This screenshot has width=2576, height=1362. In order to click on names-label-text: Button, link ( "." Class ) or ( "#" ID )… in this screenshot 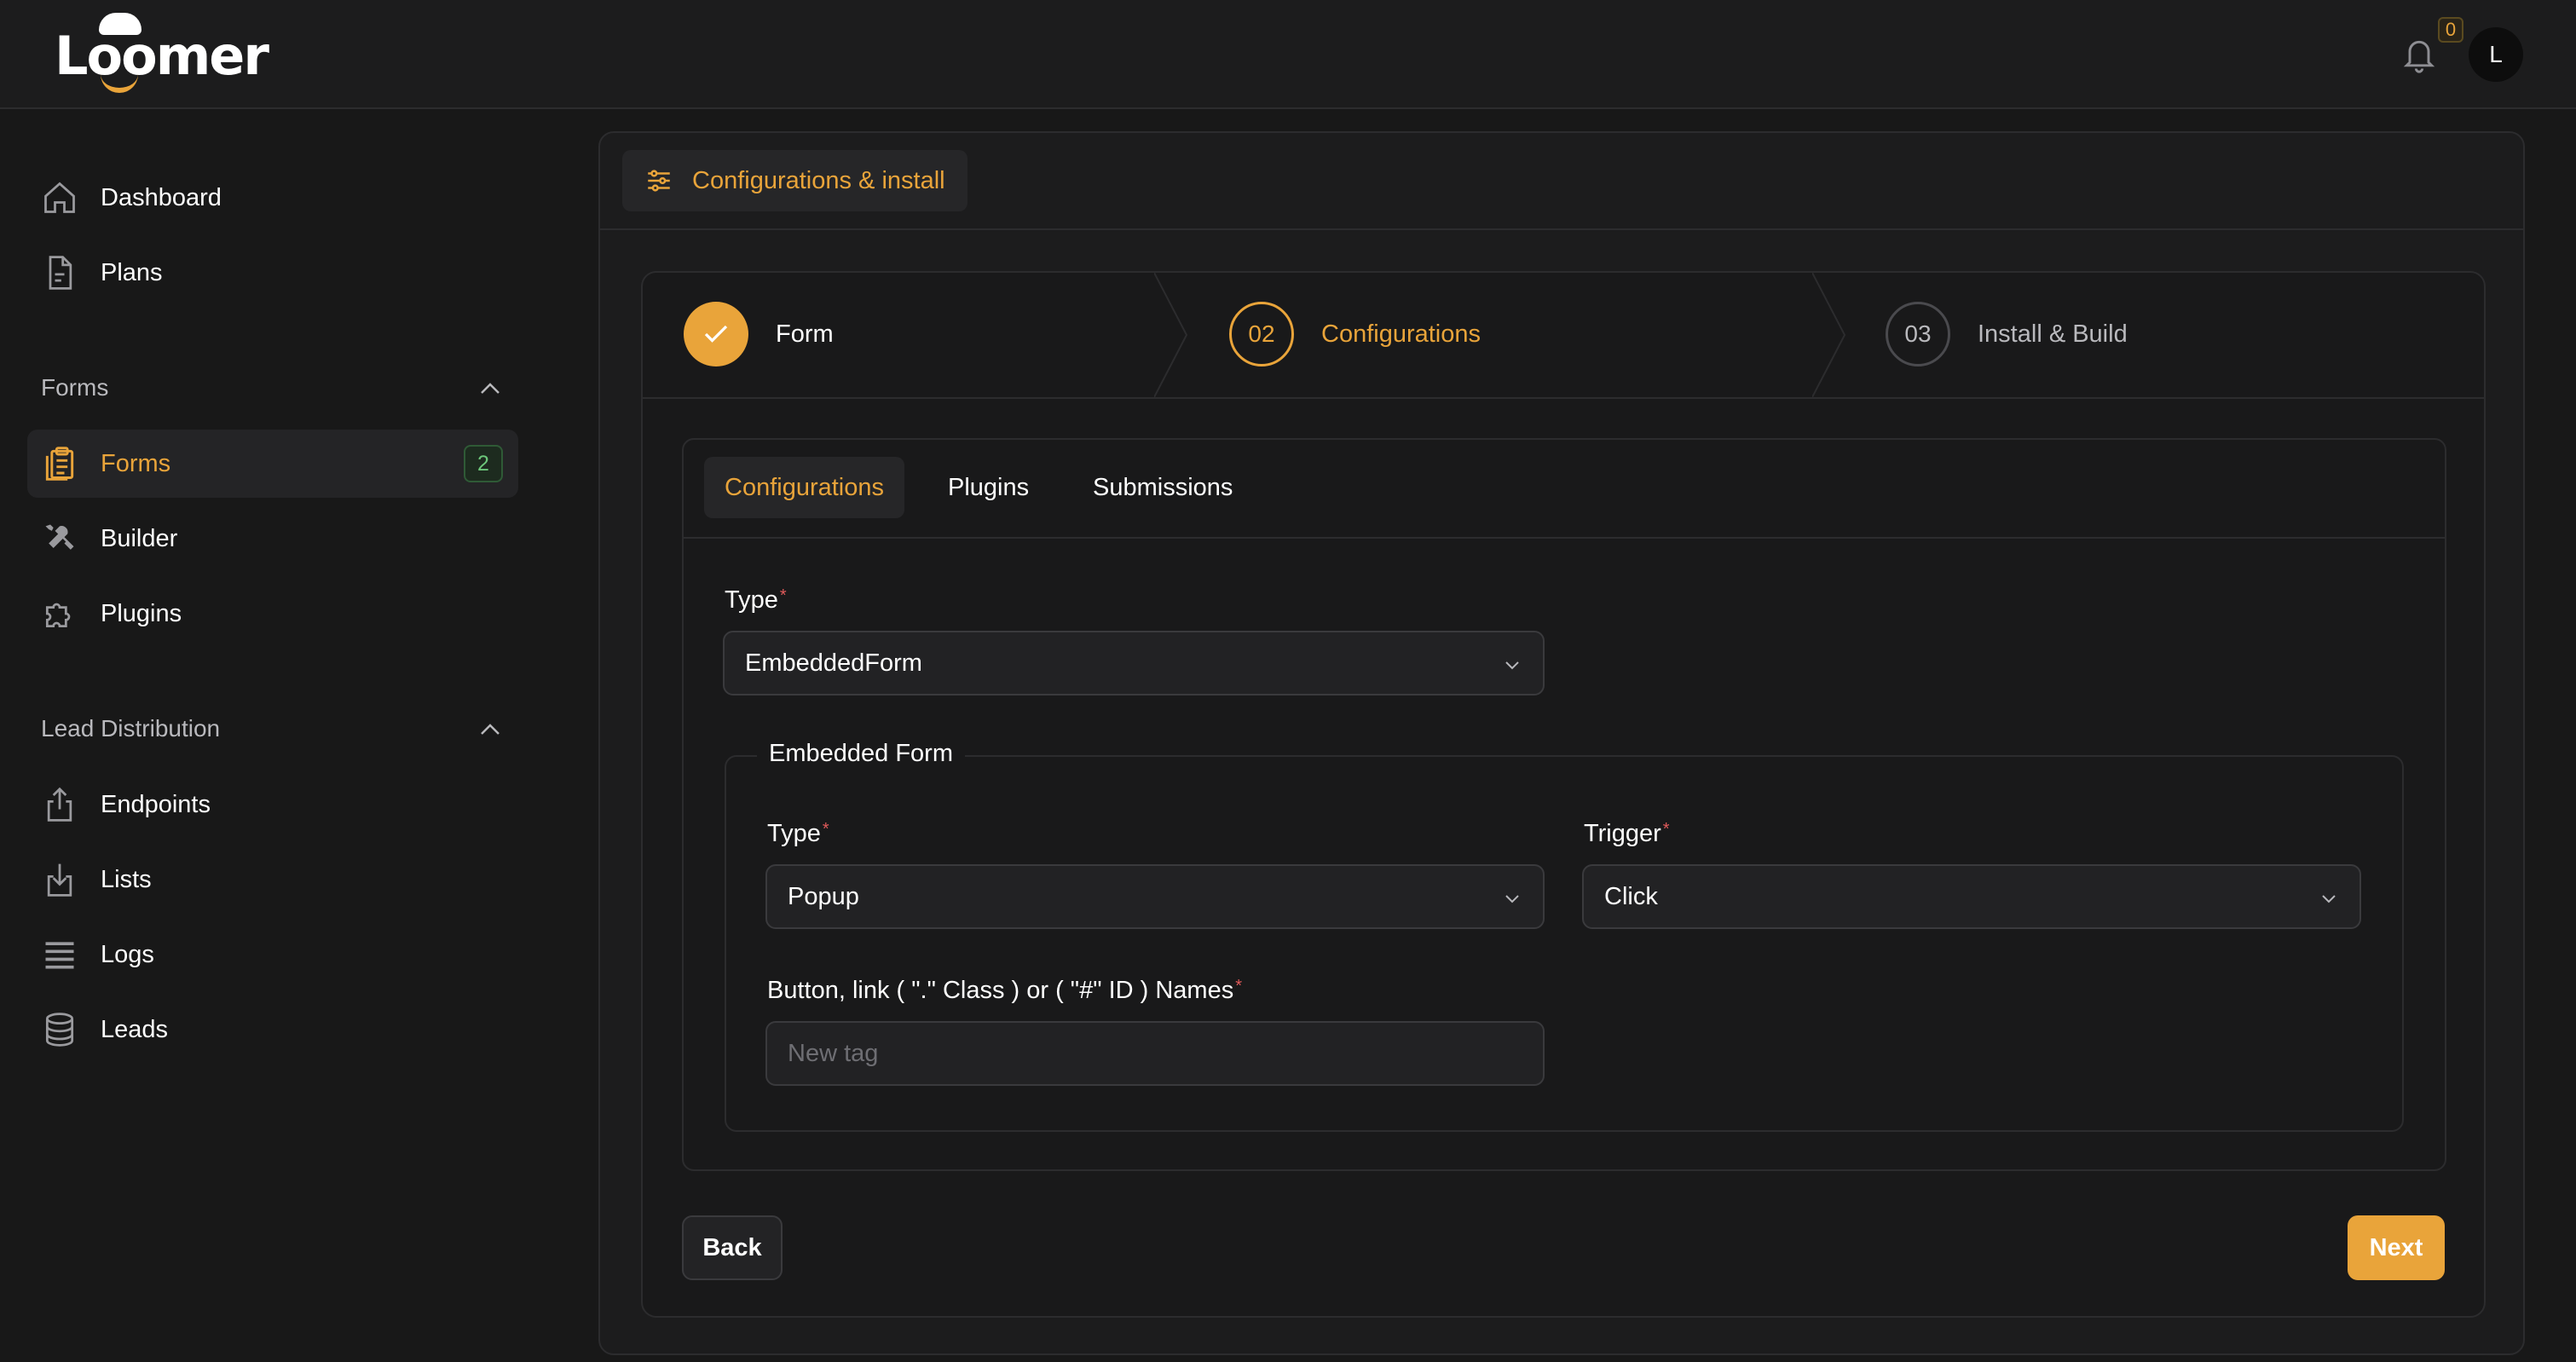, I will do `click(1000, 990)`.